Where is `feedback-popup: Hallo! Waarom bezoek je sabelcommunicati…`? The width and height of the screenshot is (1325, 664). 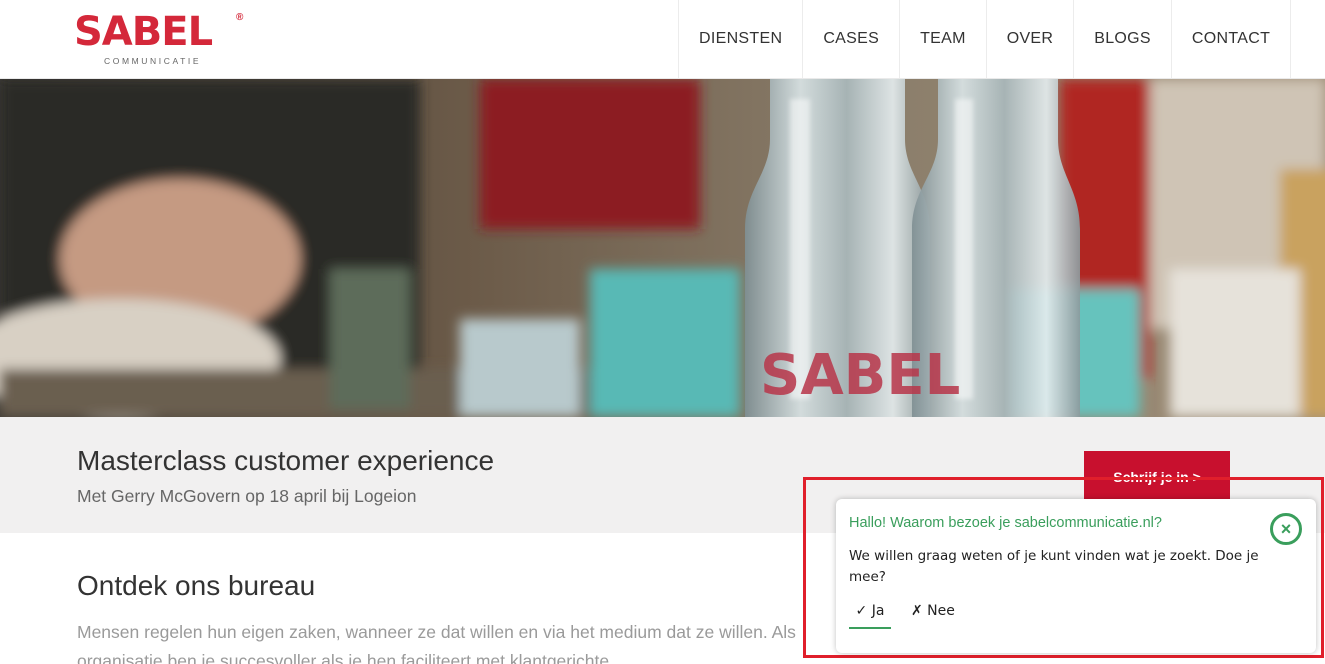 feedback-popup: Hallo! Waarom bezoek je sabelcommunicati… is located at coordinates (1076, 576).